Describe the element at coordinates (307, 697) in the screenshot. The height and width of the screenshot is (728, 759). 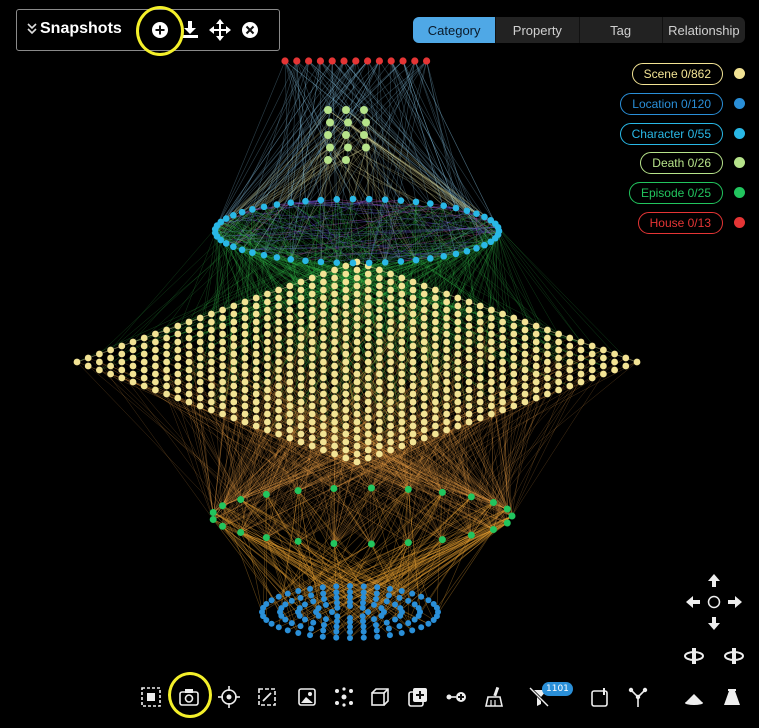
I see `image-button` at that location.